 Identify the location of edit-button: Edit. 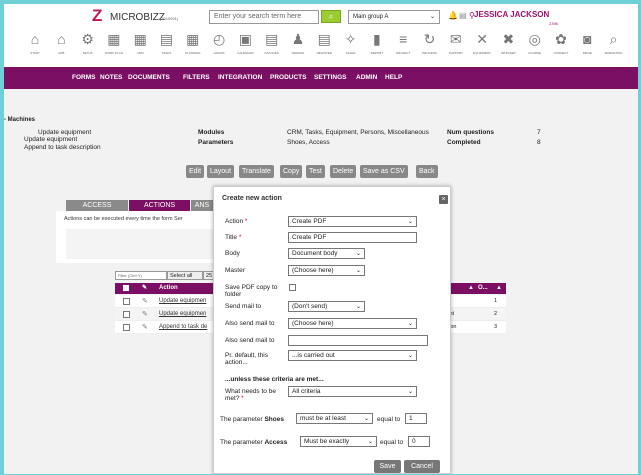
(195, 171).